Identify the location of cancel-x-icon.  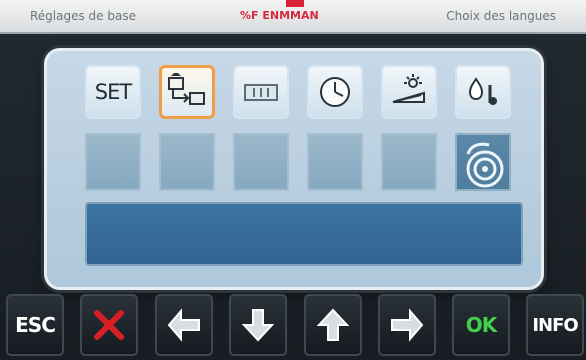
(109, 325).